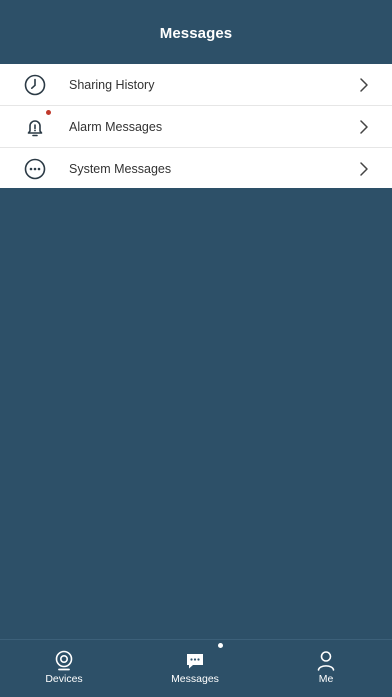 This screenshot has width=392, height=697. What do you see at coordinates (196, 168) in the screenshot?
I see `system-messages-row: System Messages` at bounding box center [196, 168].